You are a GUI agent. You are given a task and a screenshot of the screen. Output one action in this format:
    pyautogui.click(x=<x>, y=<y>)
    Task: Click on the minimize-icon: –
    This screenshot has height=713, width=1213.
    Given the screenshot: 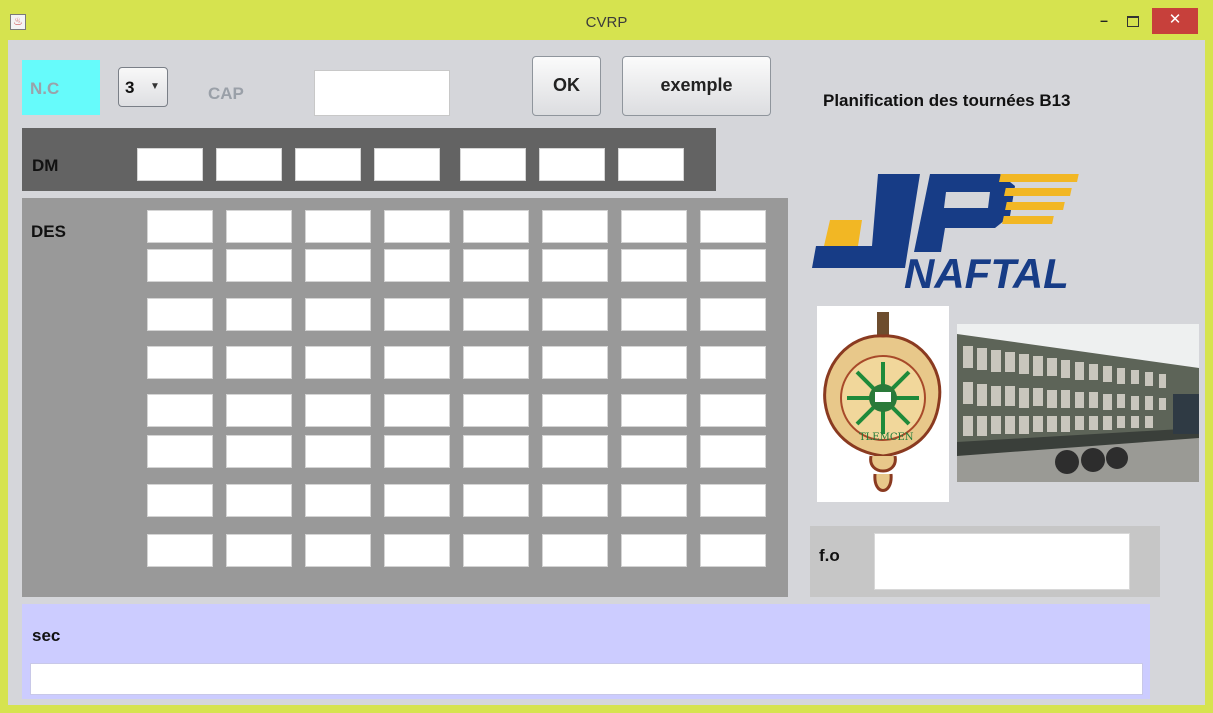 What is the action you would take?
    pyautogui.click(x=1104, y=20)
    